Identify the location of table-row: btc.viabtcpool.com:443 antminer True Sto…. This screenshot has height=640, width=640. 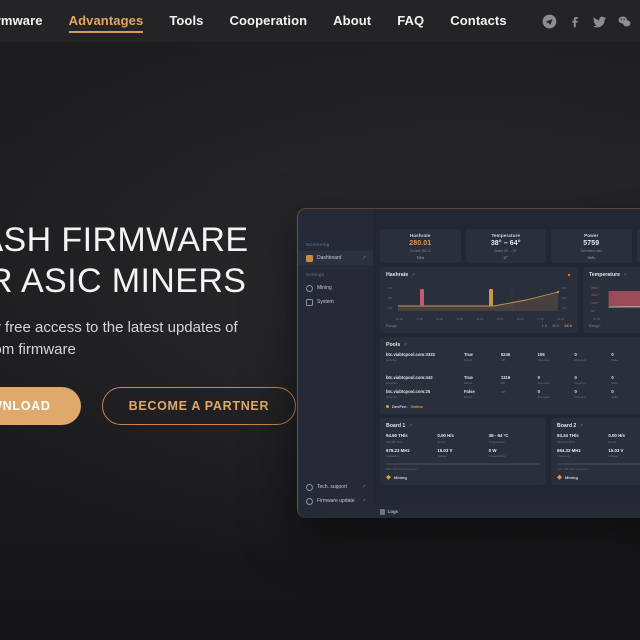
(513, 380).